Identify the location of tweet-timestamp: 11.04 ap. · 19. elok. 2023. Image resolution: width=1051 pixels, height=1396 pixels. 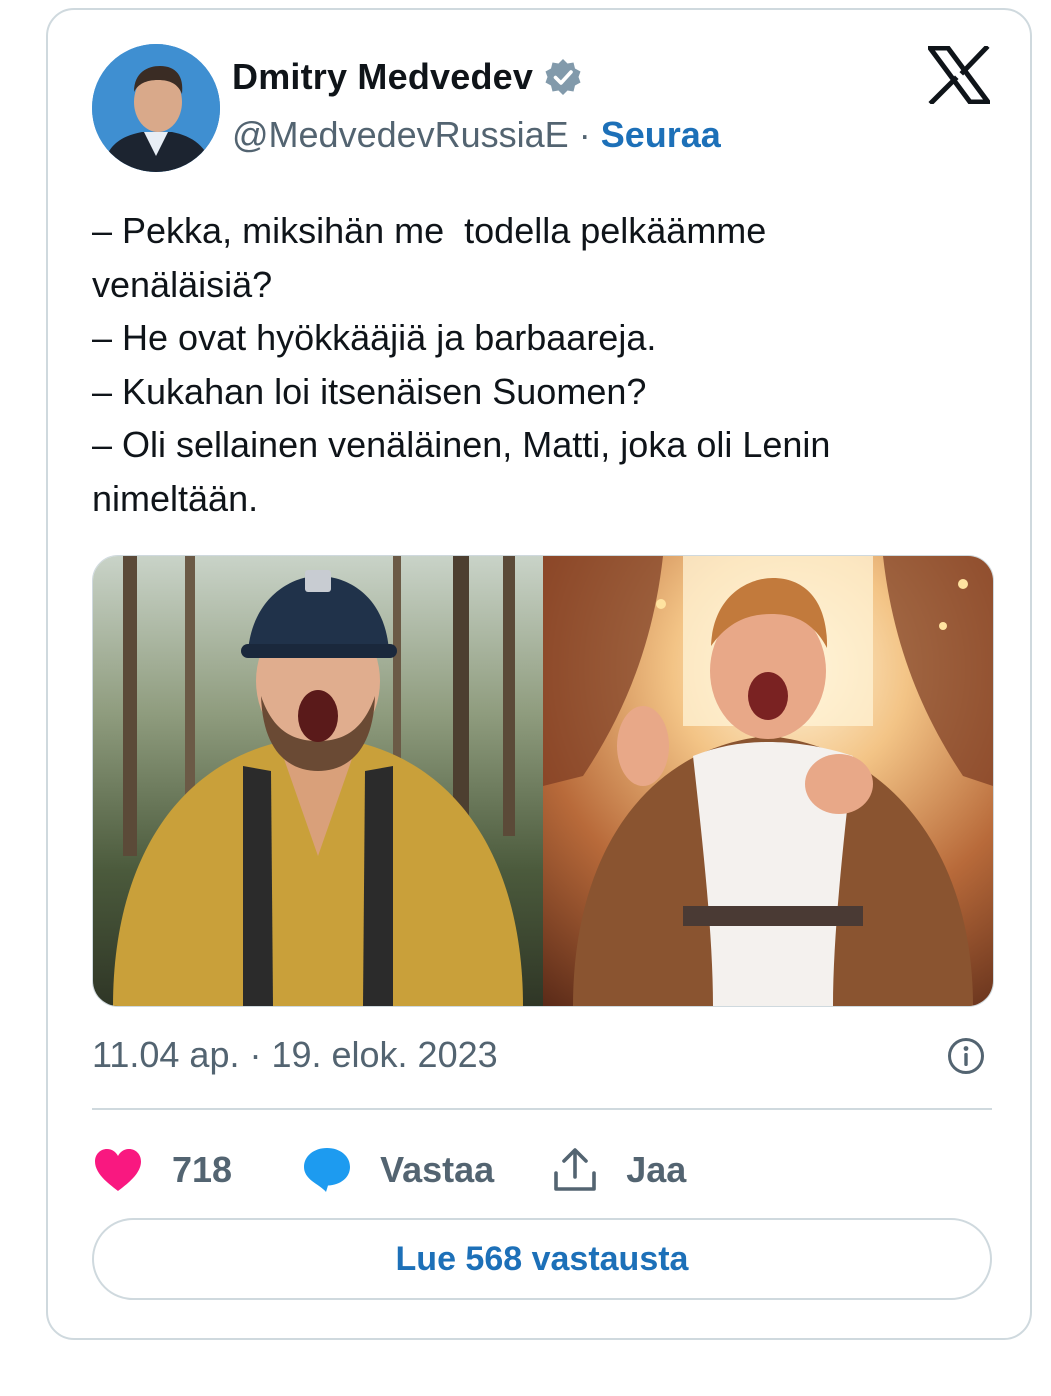
(295, 1055).